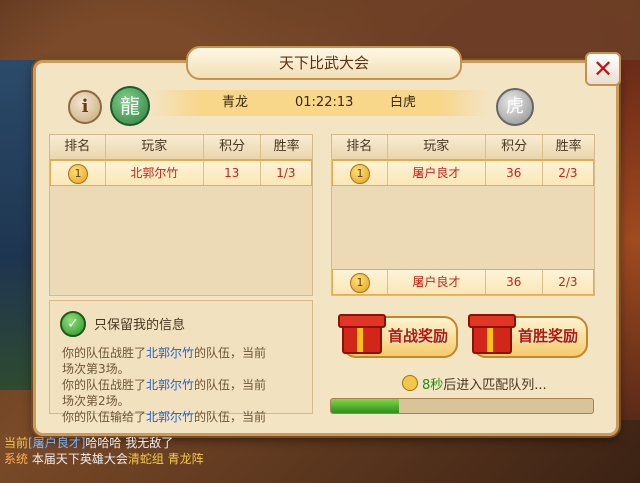 The image size is (640, 483). What do you see at coordinates (548, 336) in the screenshot?
I see `reward-label: 首胜奖励` at bounding box center [548, 336].